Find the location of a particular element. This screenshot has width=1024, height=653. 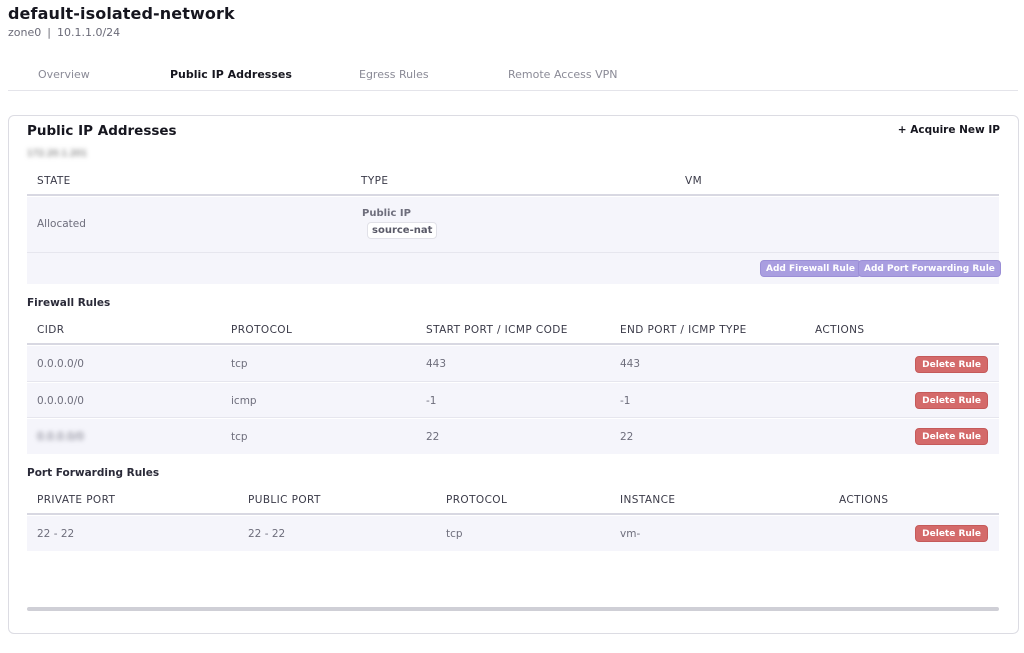

tab-remote-access-vpn: Remote Access VPN is located at coordinates (562, 74).